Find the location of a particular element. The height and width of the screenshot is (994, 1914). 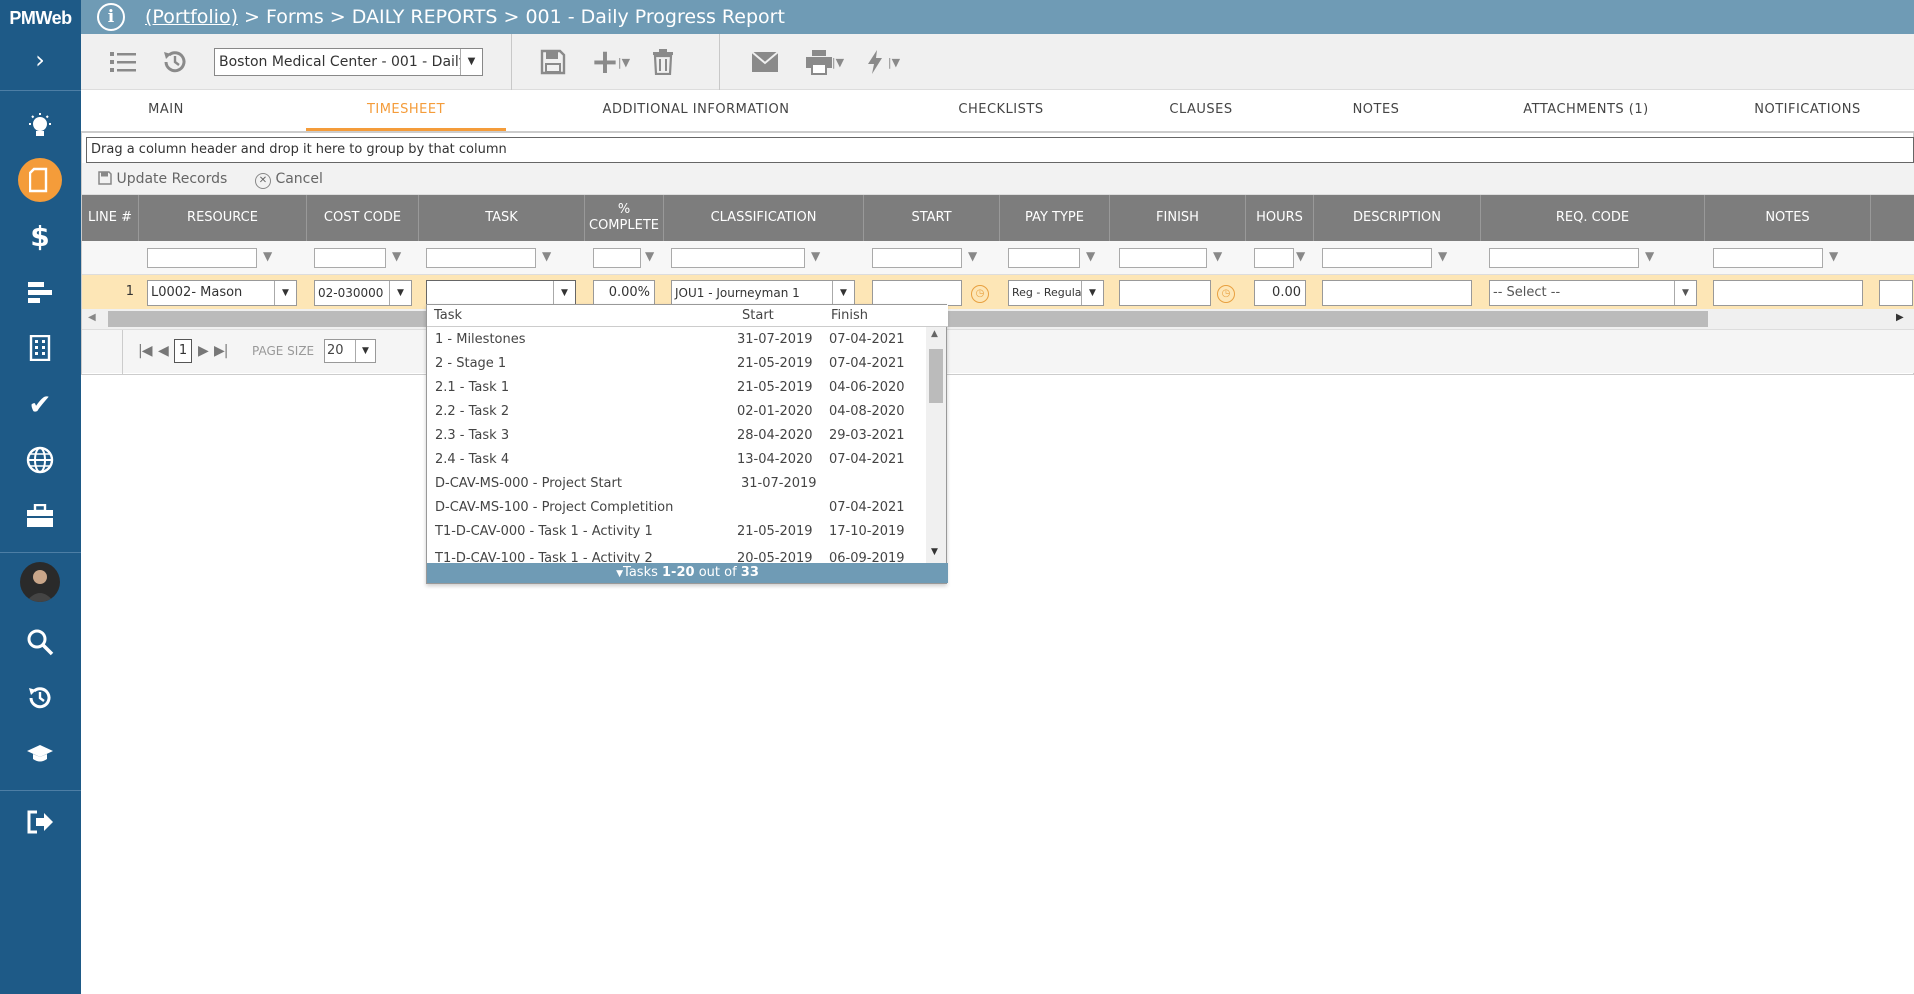

filter-input-pay-type is located at coordinates (1044, 258).